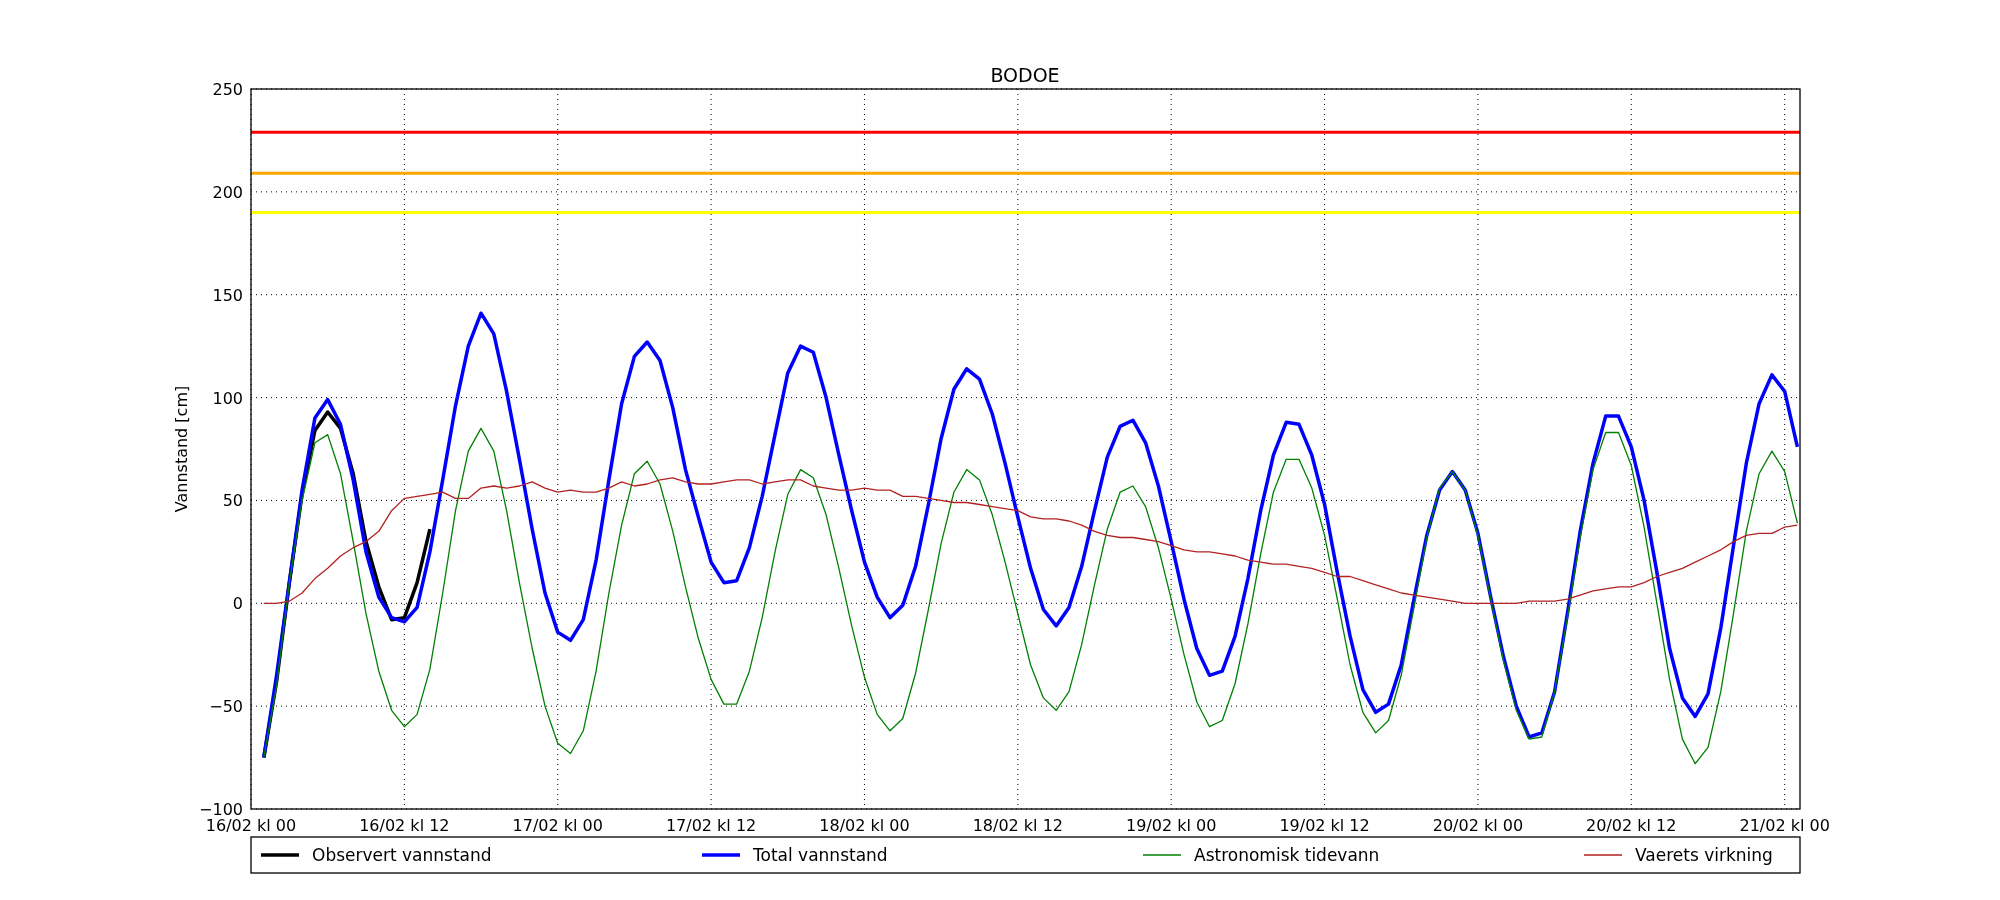 This screenshot has width=2000, height=900. Describe the element at coordinates (1324, 825) in the screenshot. I see `x-tick-label: 19/02 kl 12` at that location.